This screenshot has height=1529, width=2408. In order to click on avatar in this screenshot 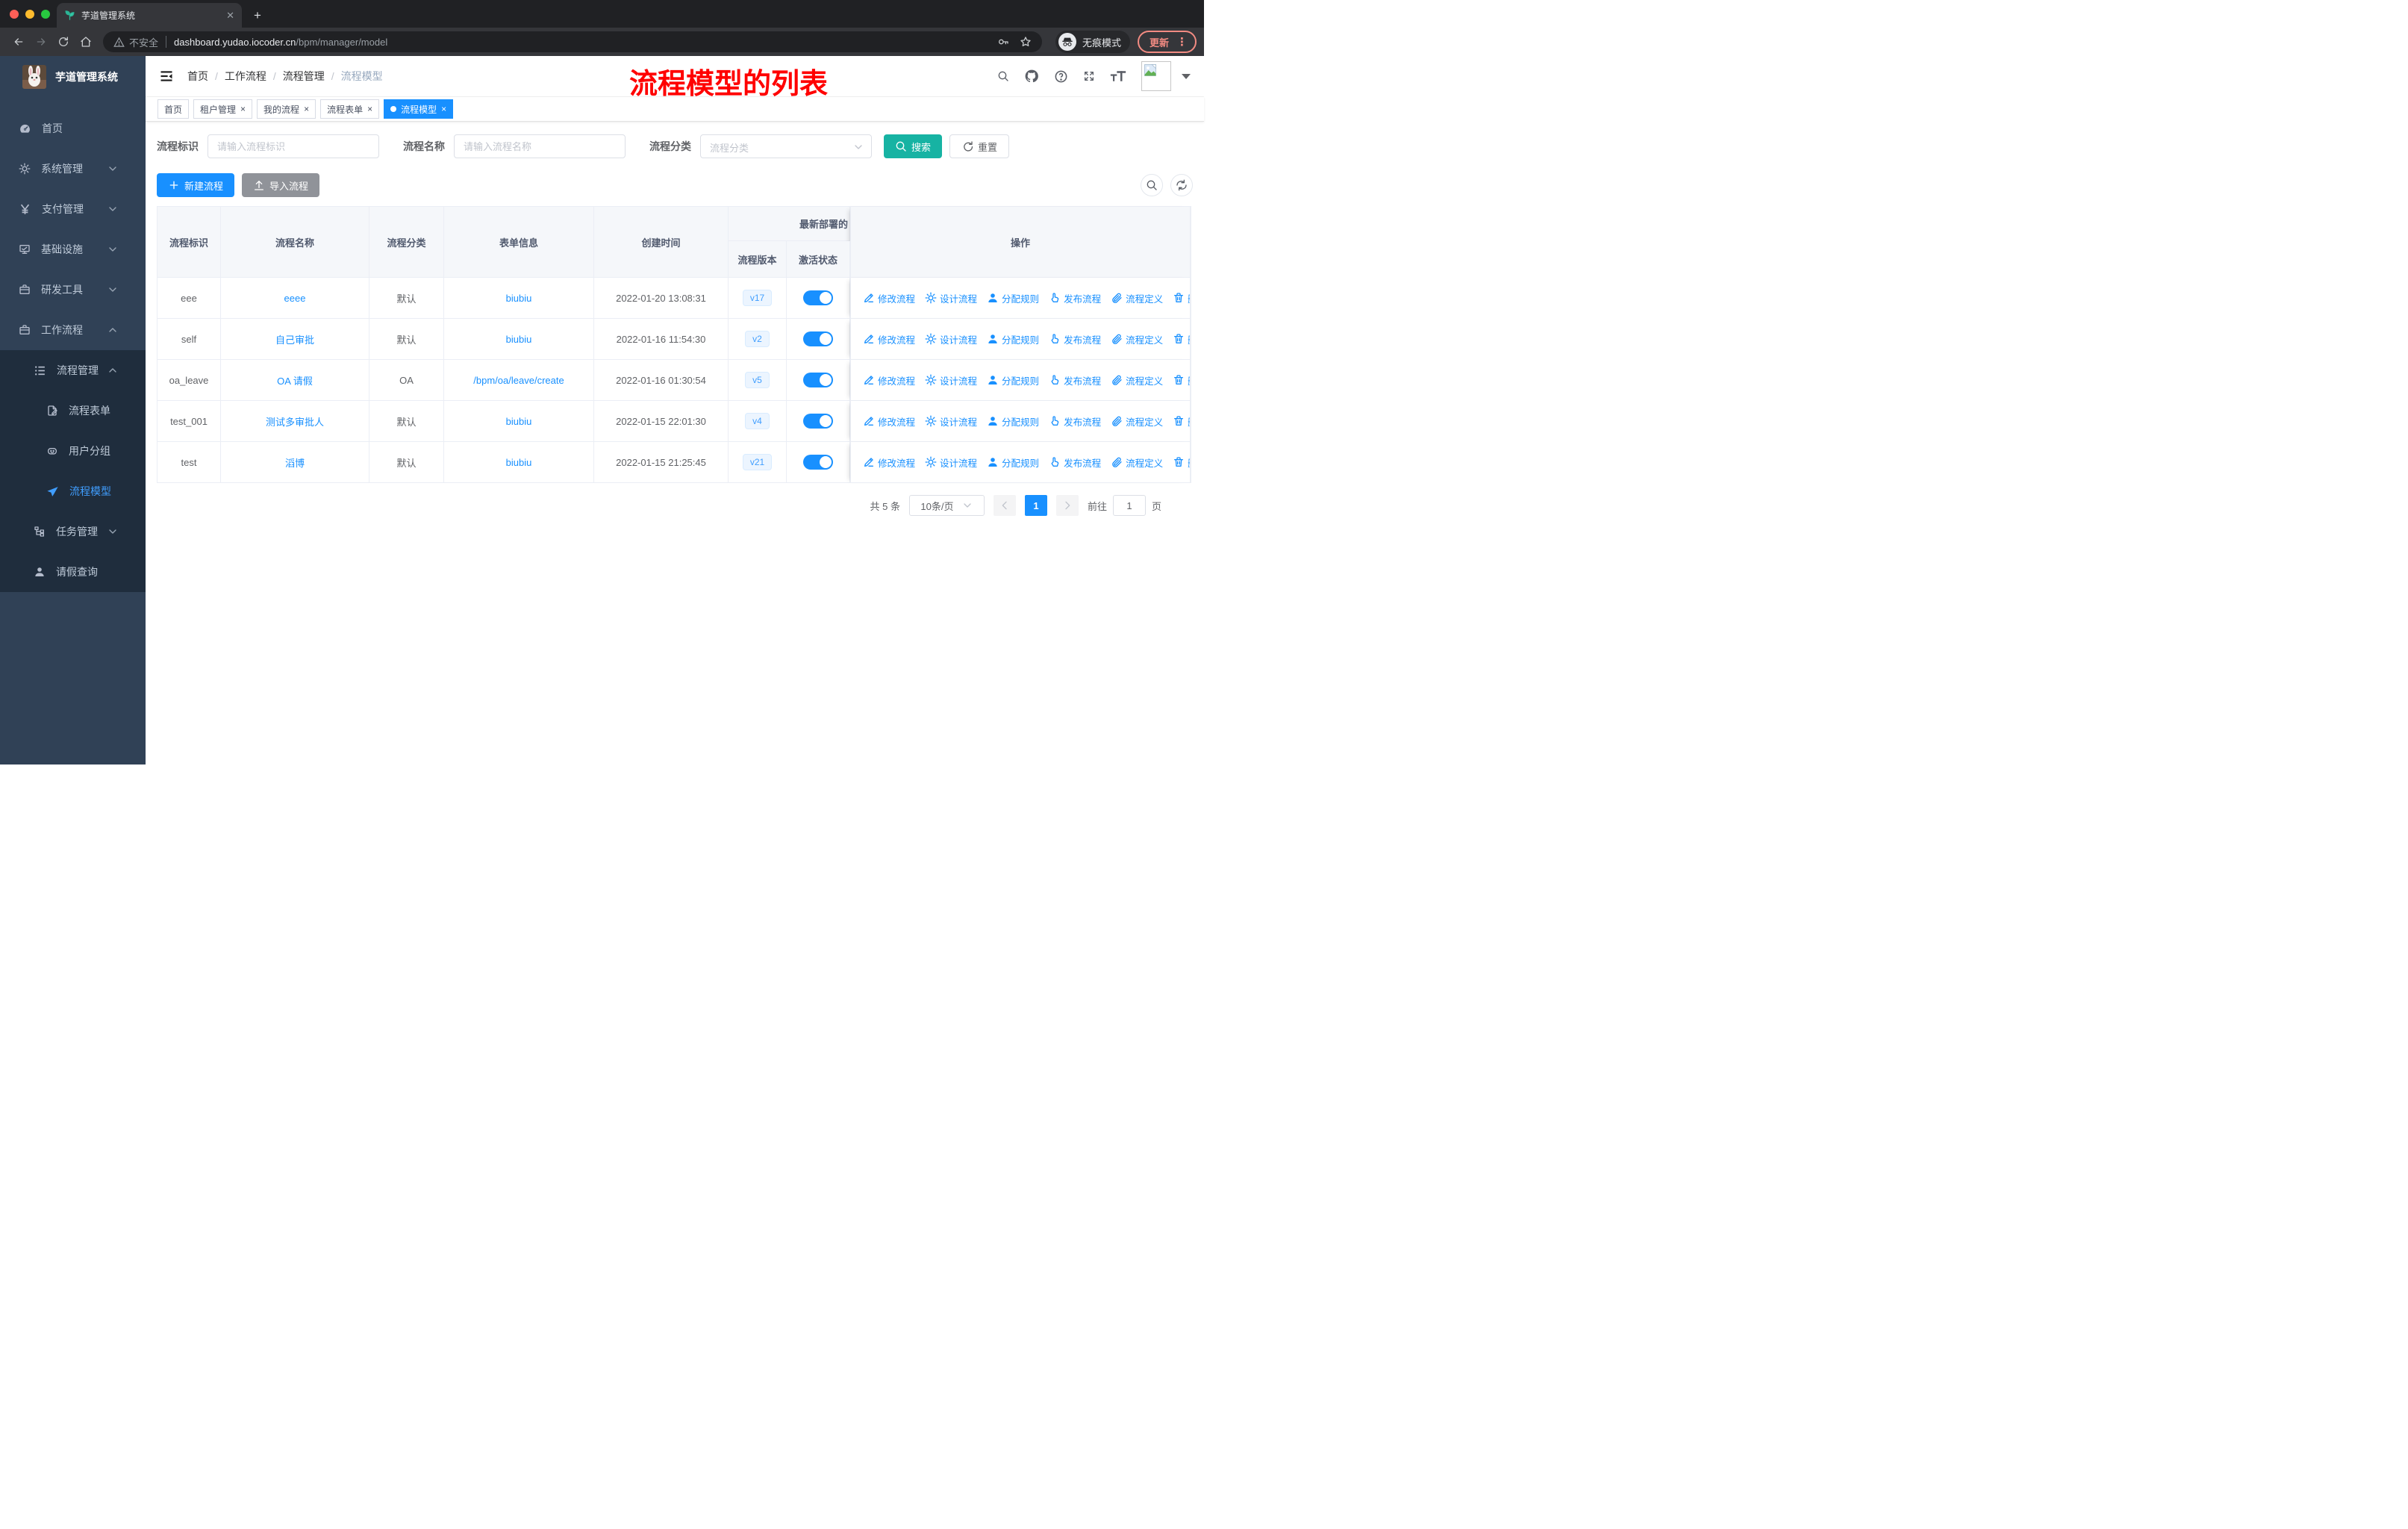, I will do `click(1156, 76)`.